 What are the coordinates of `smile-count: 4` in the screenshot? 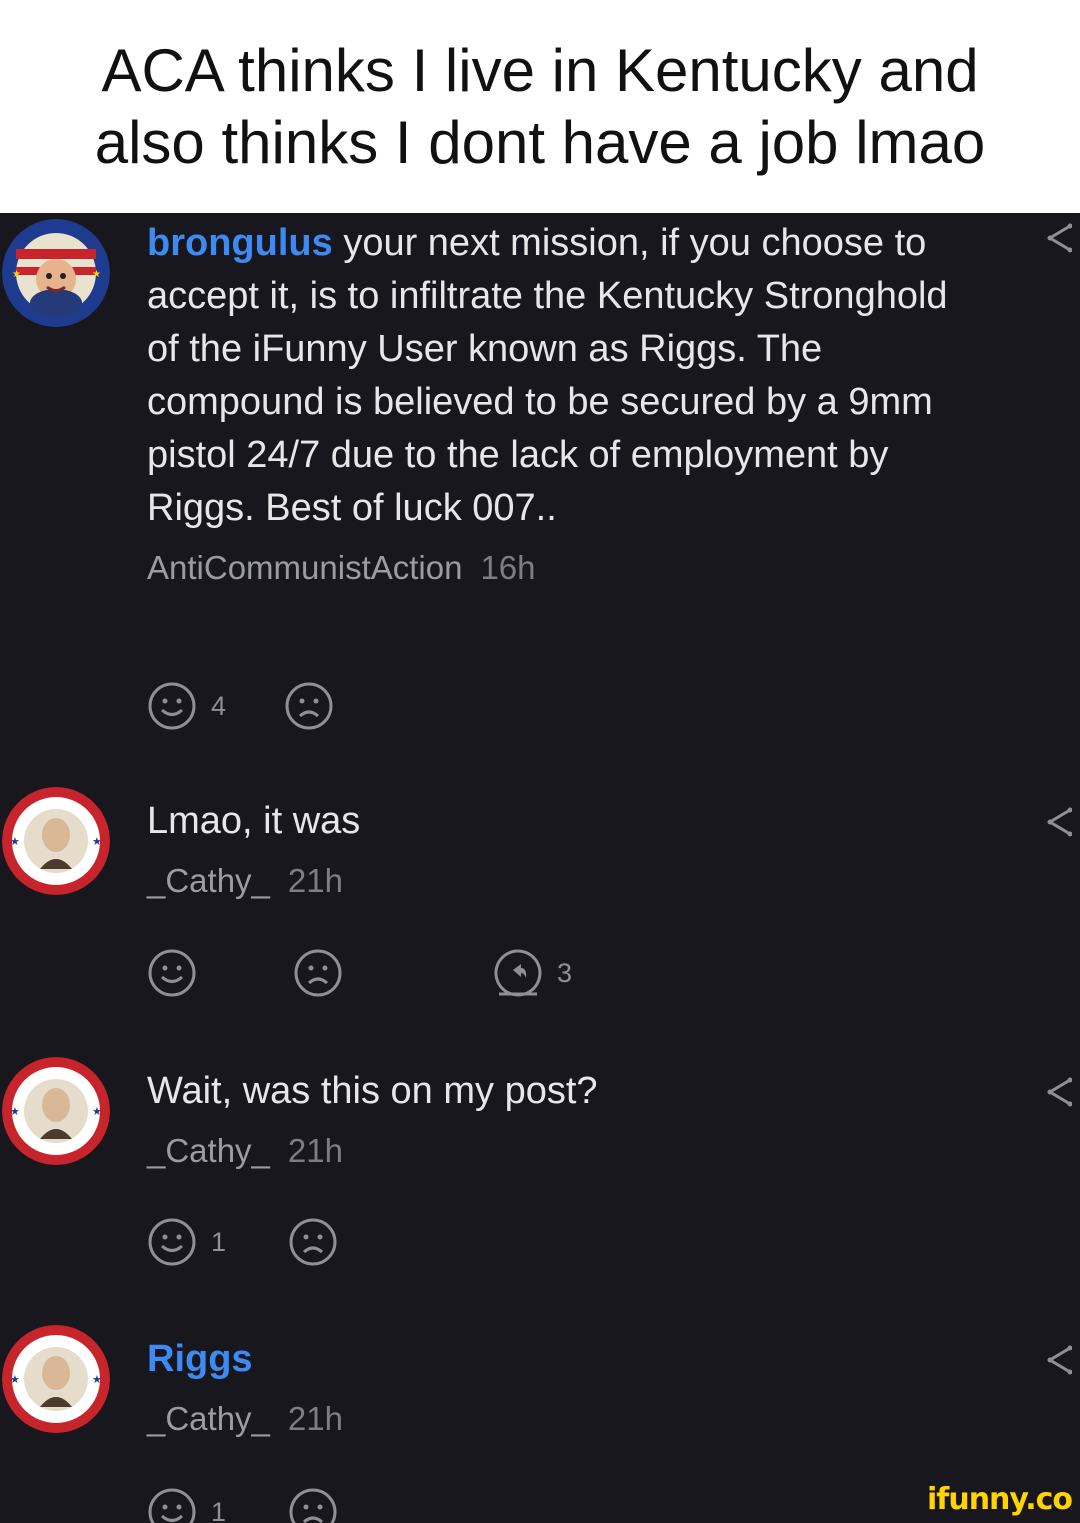 It's located at (219, 705).